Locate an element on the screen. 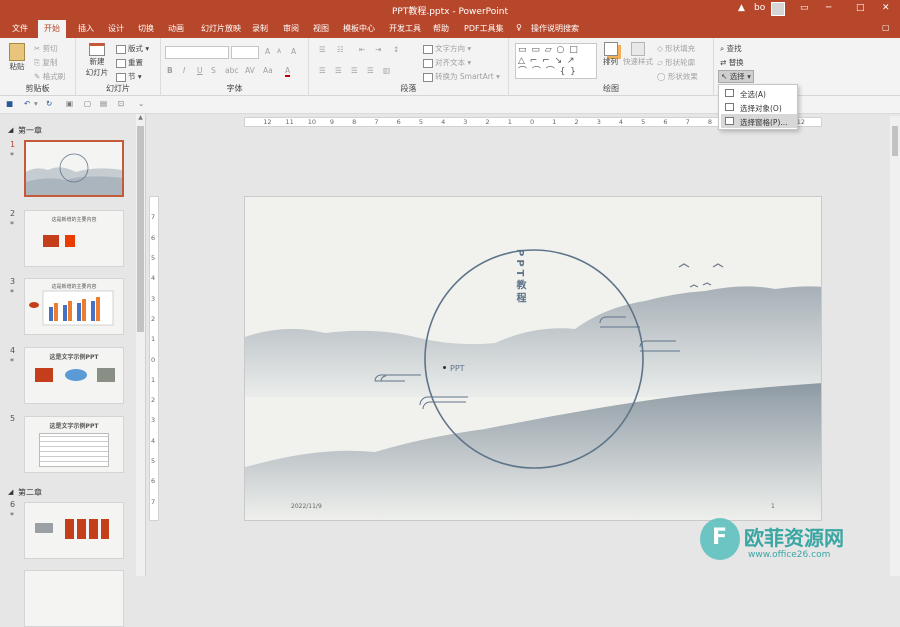 The image size is (900, 627). numbering-icon: ☷ is located at coordinates (340, 49).